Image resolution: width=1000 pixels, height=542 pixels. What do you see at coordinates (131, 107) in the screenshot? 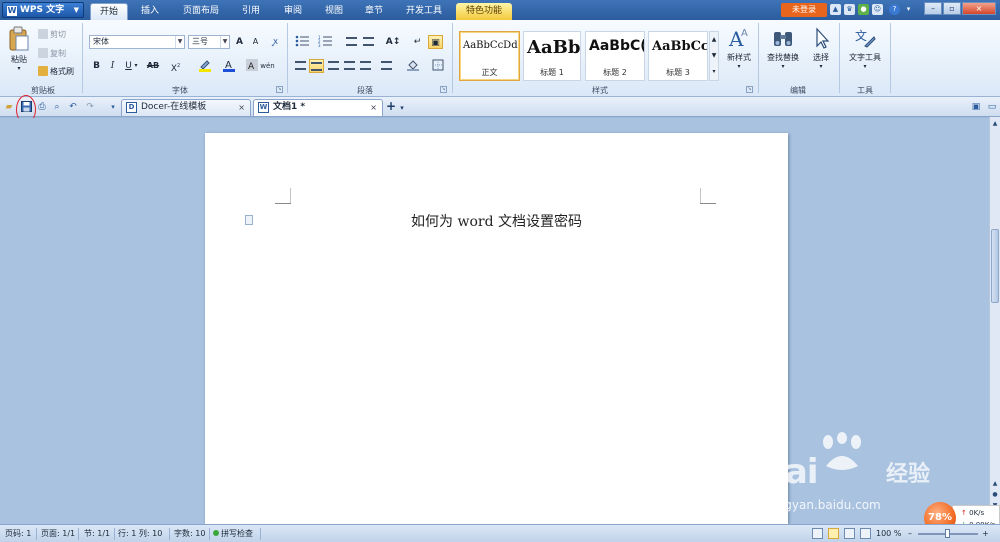
I see `docer-icon: D` at bounding box center [131, 107].